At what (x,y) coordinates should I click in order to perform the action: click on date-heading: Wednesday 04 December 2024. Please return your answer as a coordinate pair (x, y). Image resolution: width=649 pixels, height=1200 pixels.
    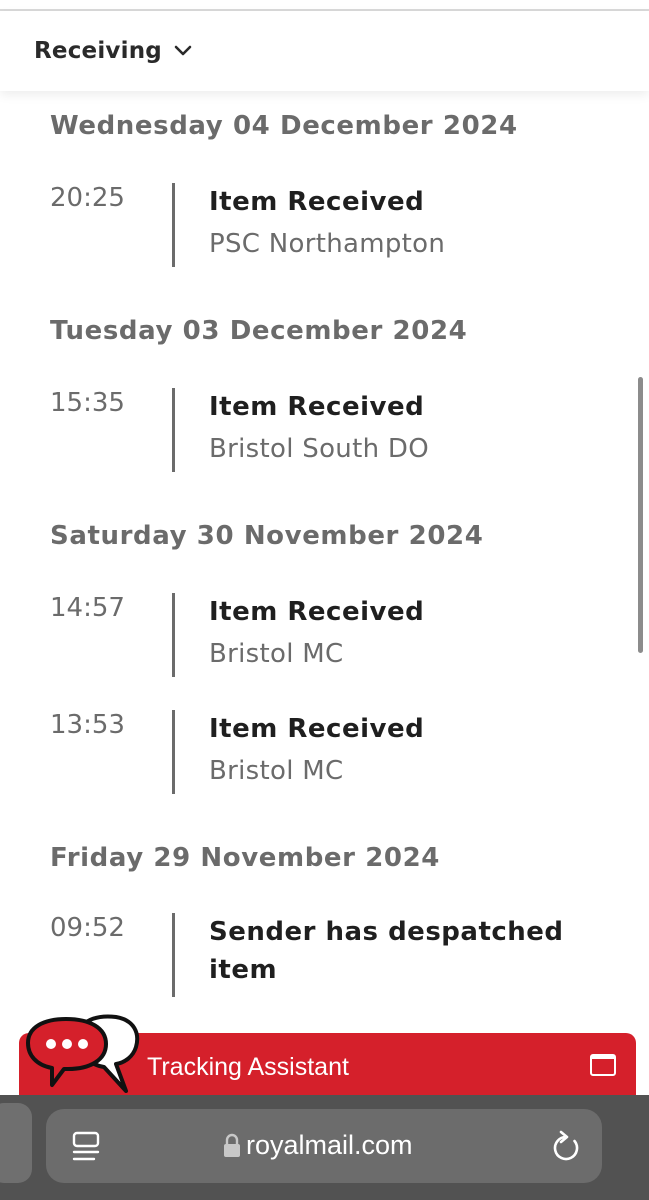
    Looking at the image, I should click on (284, 126).